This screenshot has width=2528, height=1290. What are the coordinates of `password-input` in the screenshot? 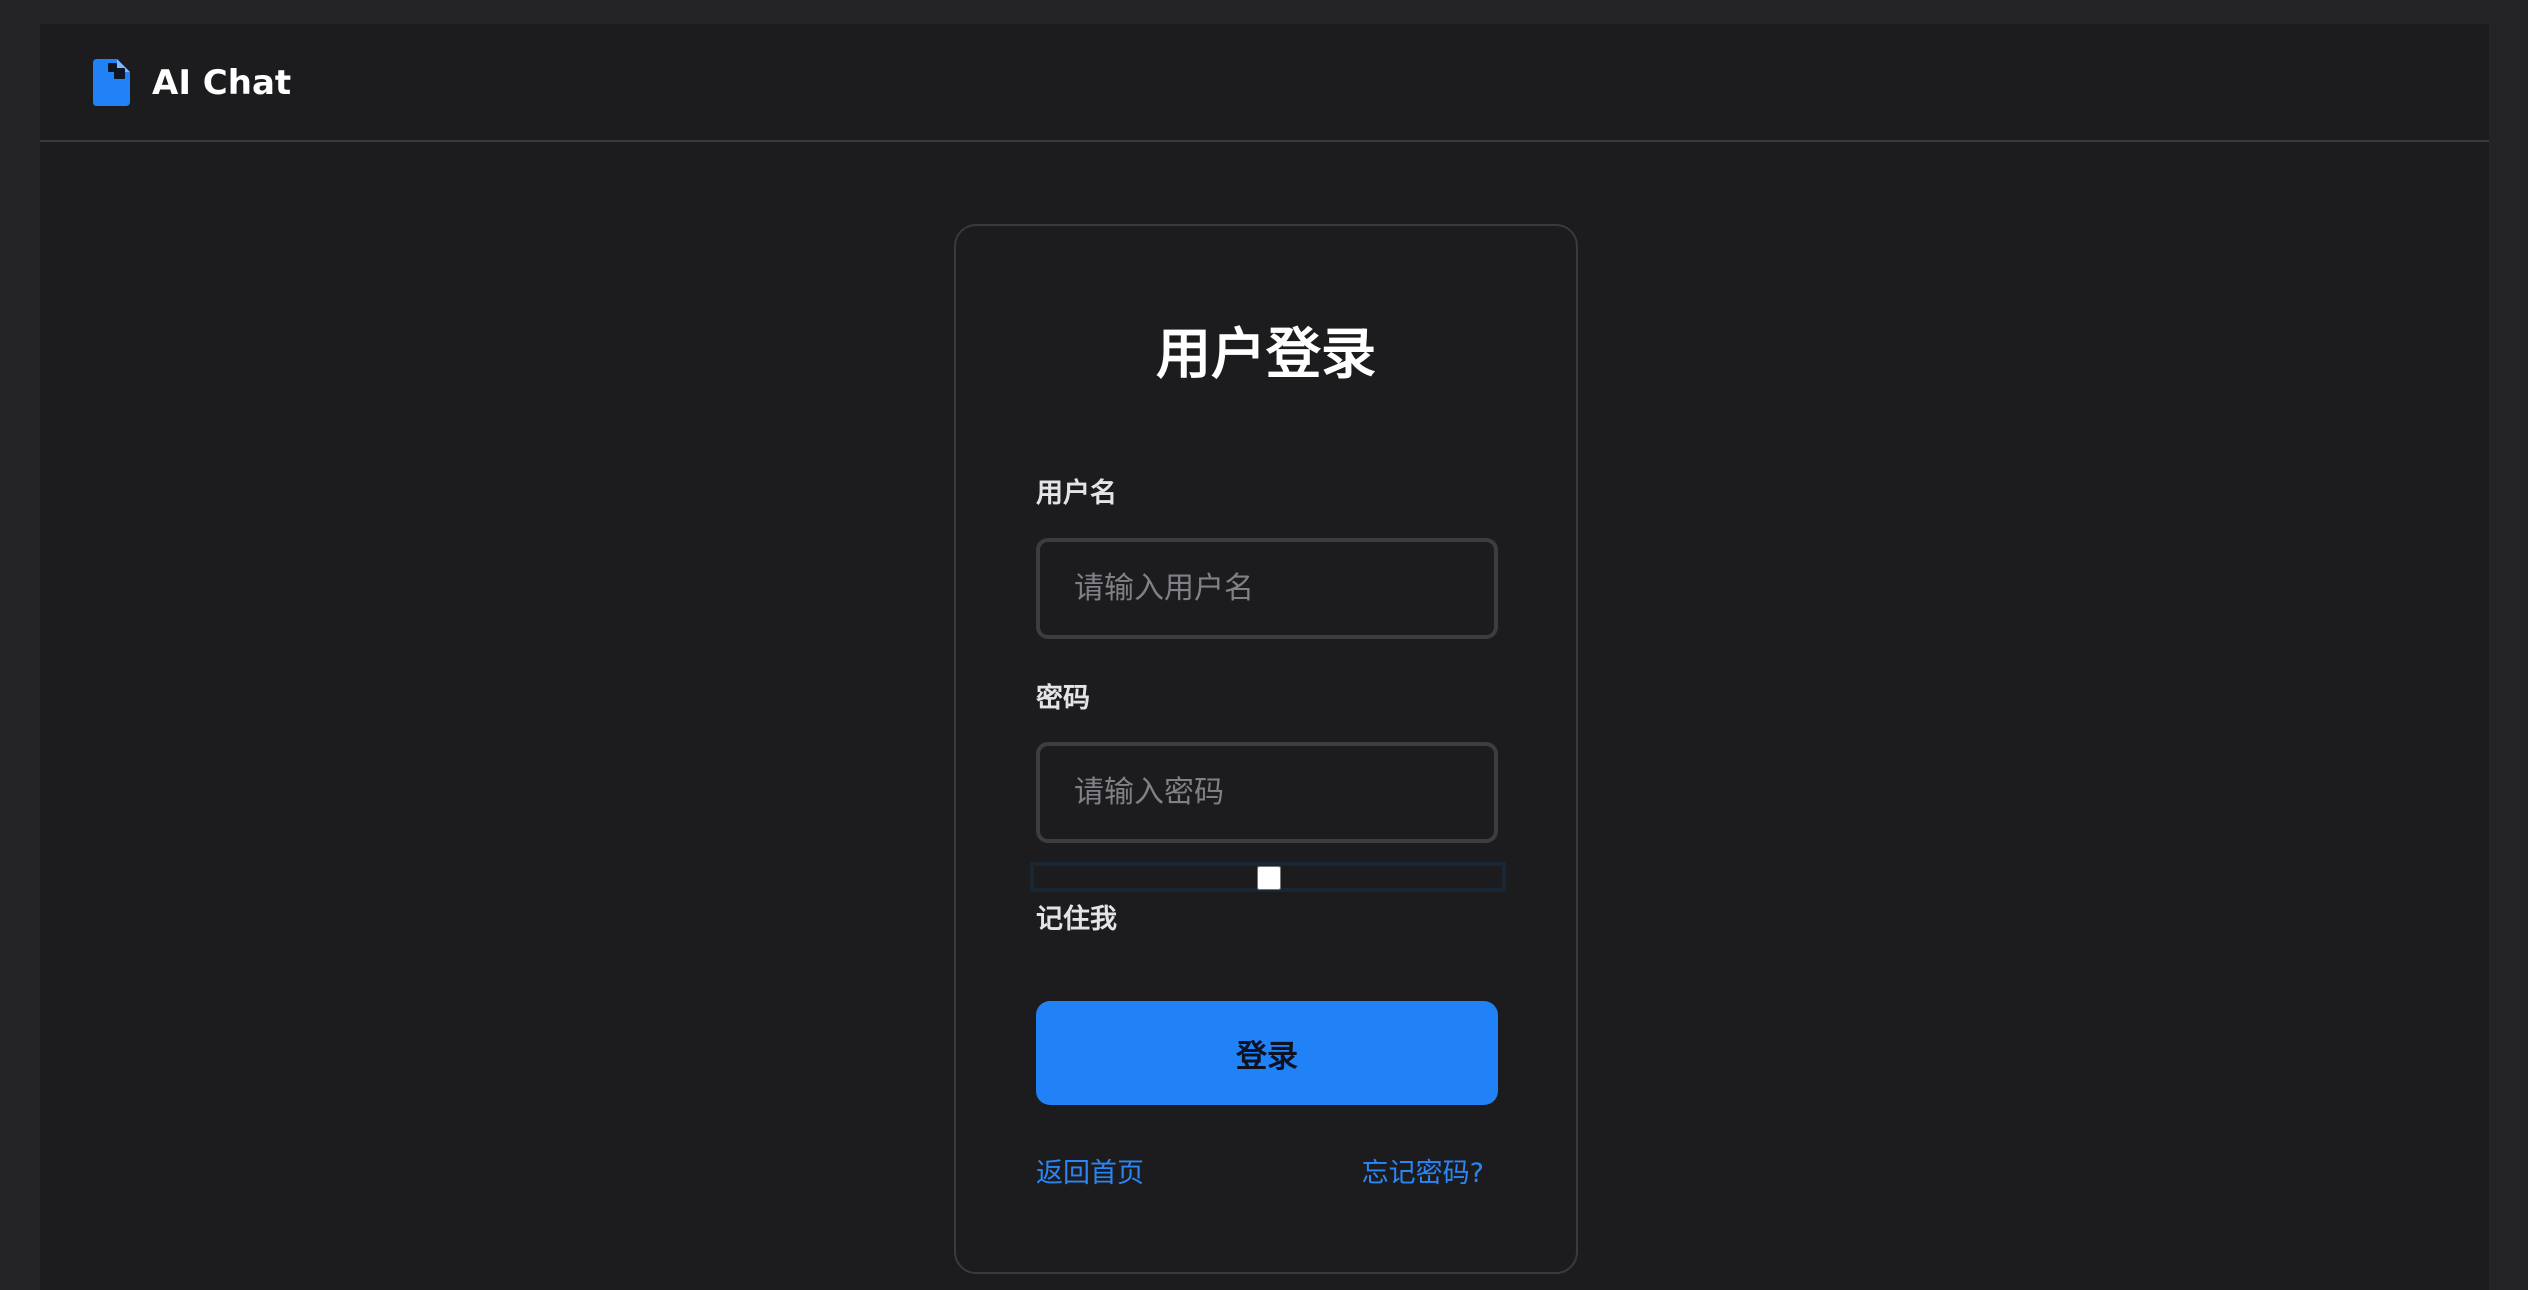 It's located at (1267, 792).